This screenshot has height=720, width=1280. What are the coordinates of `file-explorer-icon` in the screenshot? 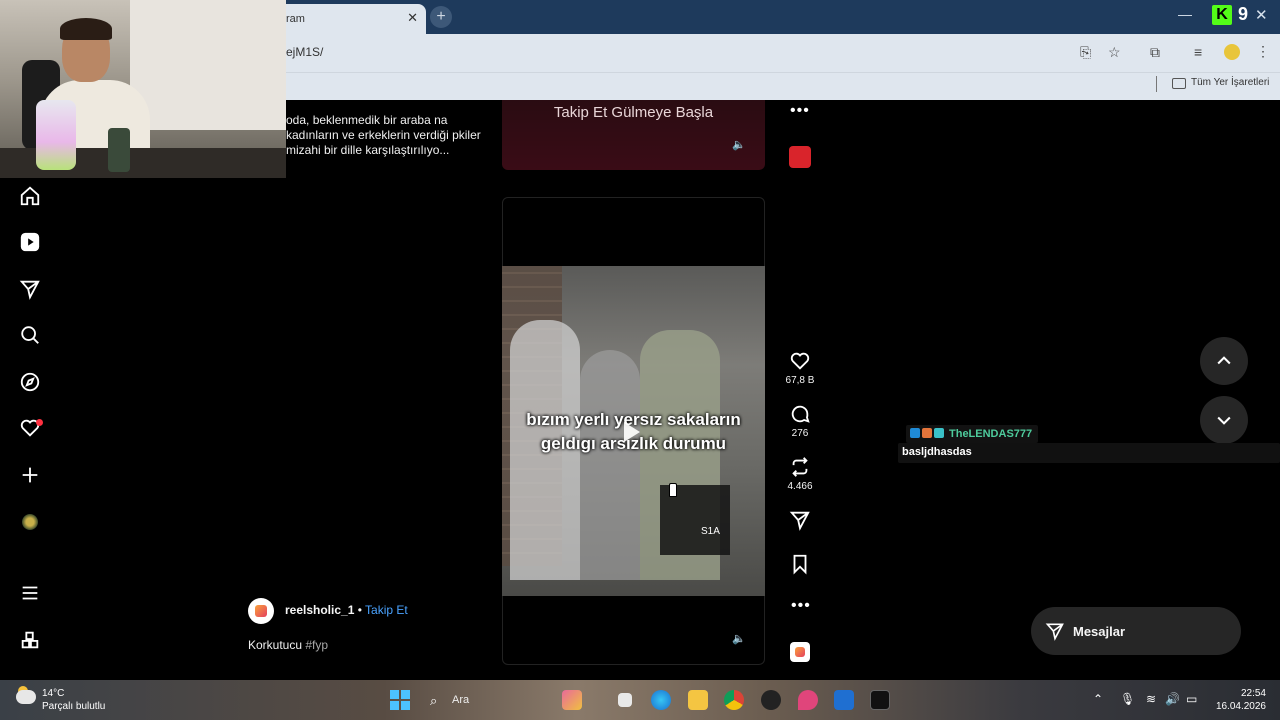 It's located at (625, 700).